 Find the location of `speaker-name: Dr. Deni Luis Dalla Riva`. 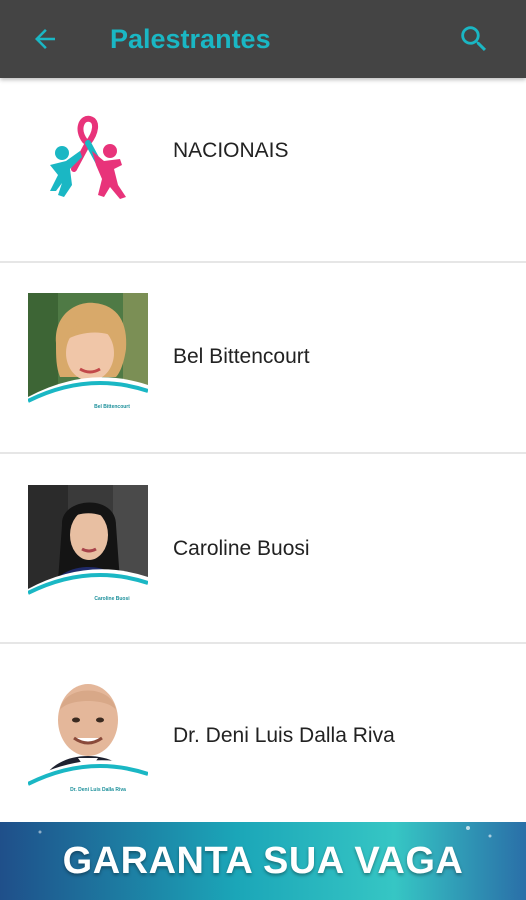

speaker-name: Dr. Deni Luis Dalla Riva is located at coordinates (284, 735).